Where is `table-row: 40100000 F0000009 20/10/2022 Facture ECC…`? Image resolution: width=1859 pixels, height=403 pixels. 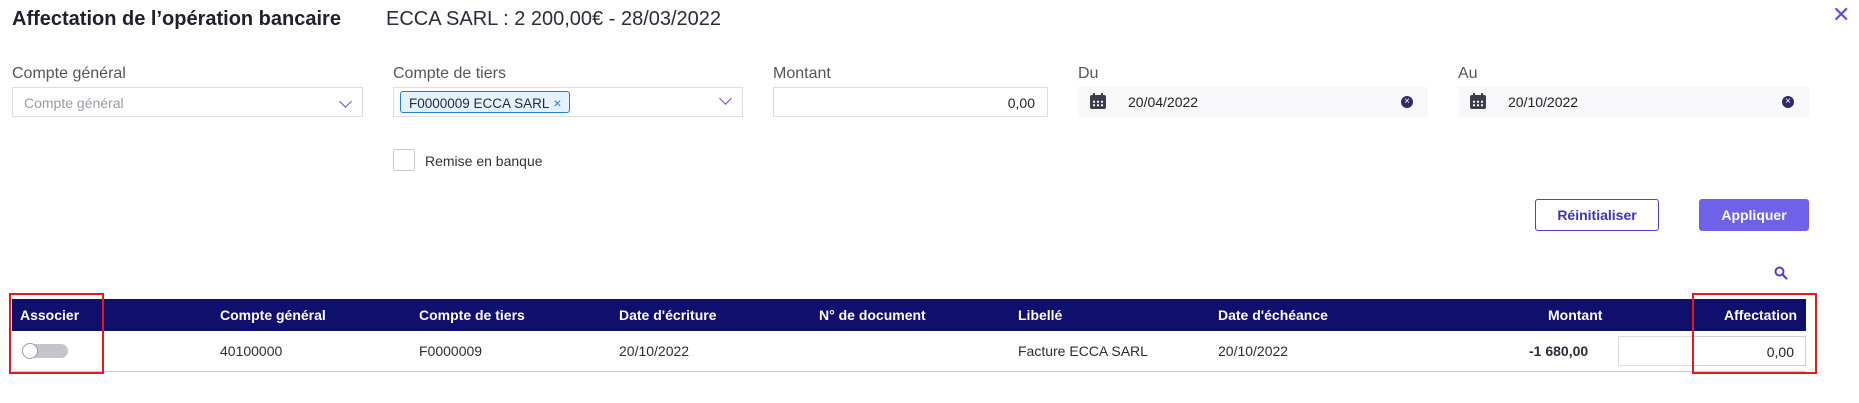
table-row: 40100000 F0000009 20/10/2022 Facture ECC… is located at coordinates (909, 351).